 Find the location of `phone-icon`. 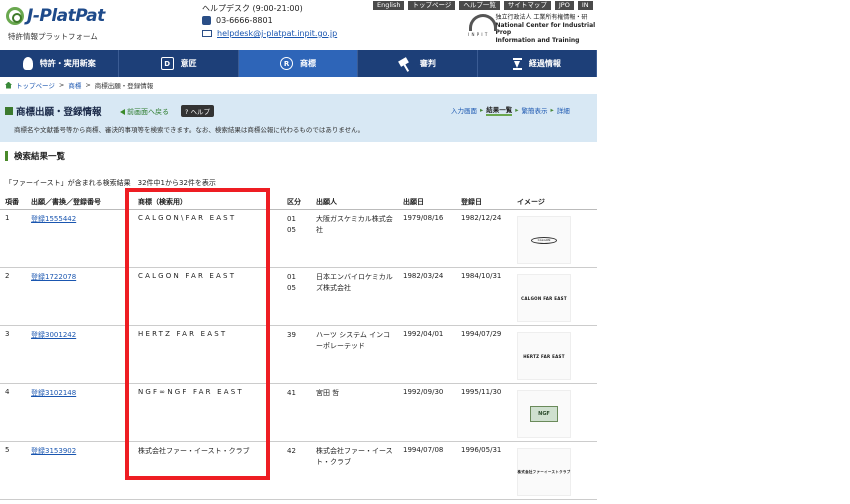

phone-icon is located at coordinates (206, 20).